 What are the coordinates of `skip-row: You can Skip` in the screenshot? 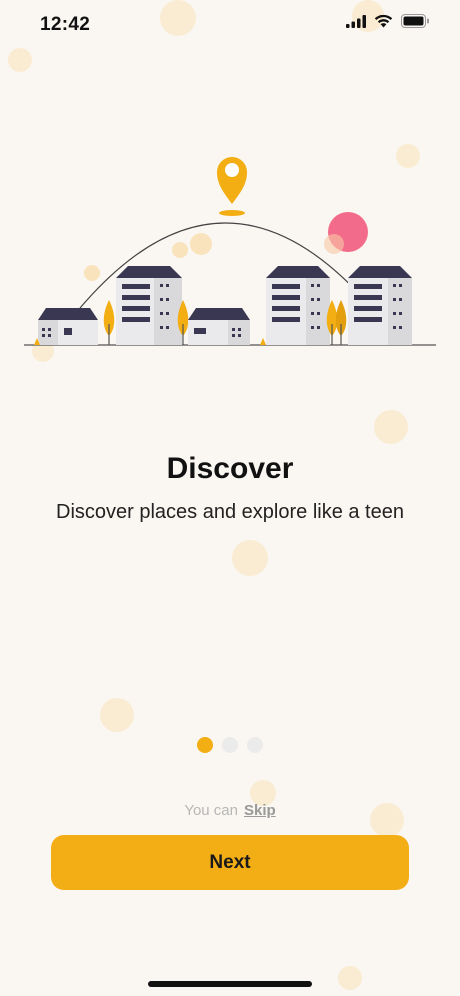 It's located at (230, 810).